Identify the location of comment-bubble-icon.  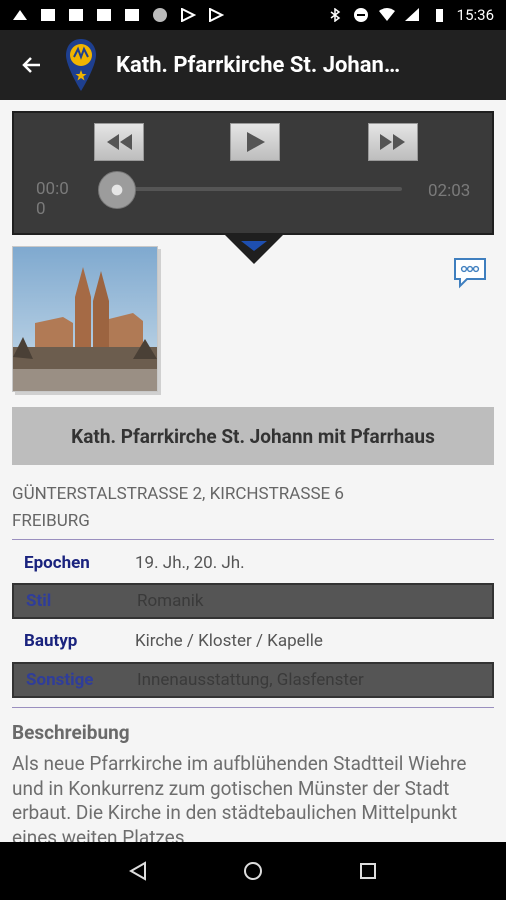
(470, 273).